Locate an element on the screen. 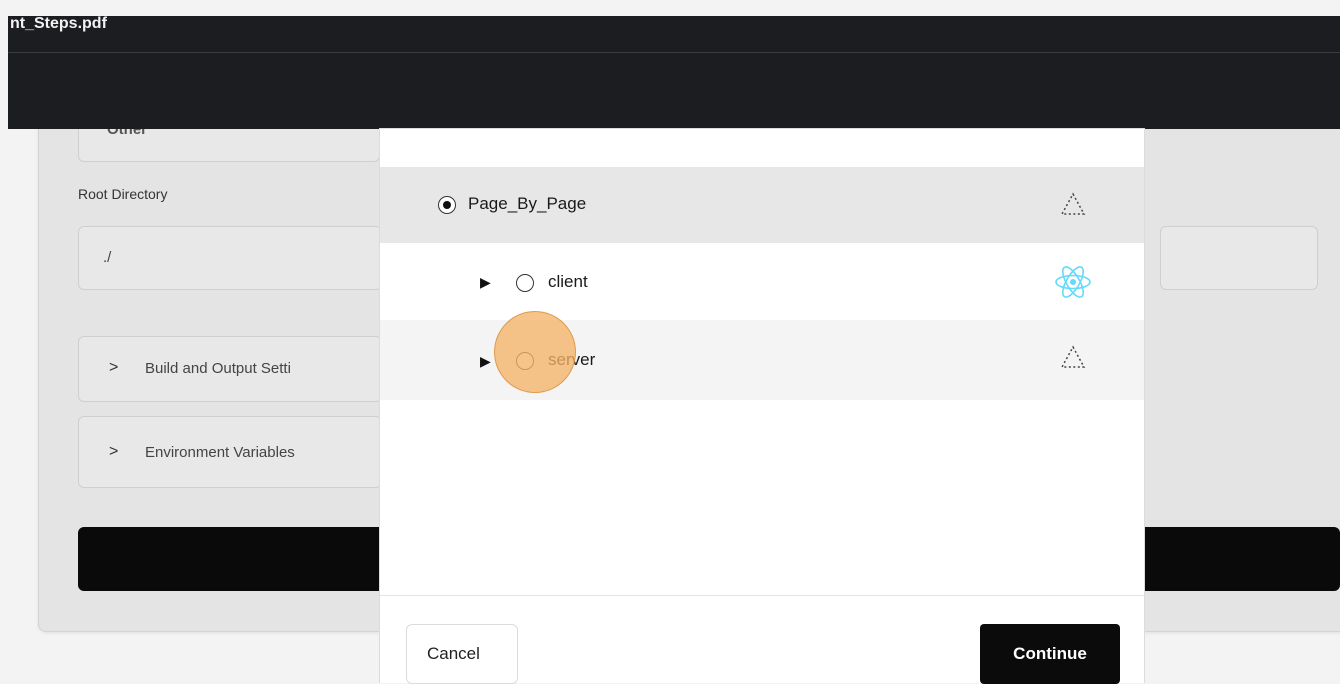 The image size is (1340, 684). click-indicator is located at coordinates (535, 352).